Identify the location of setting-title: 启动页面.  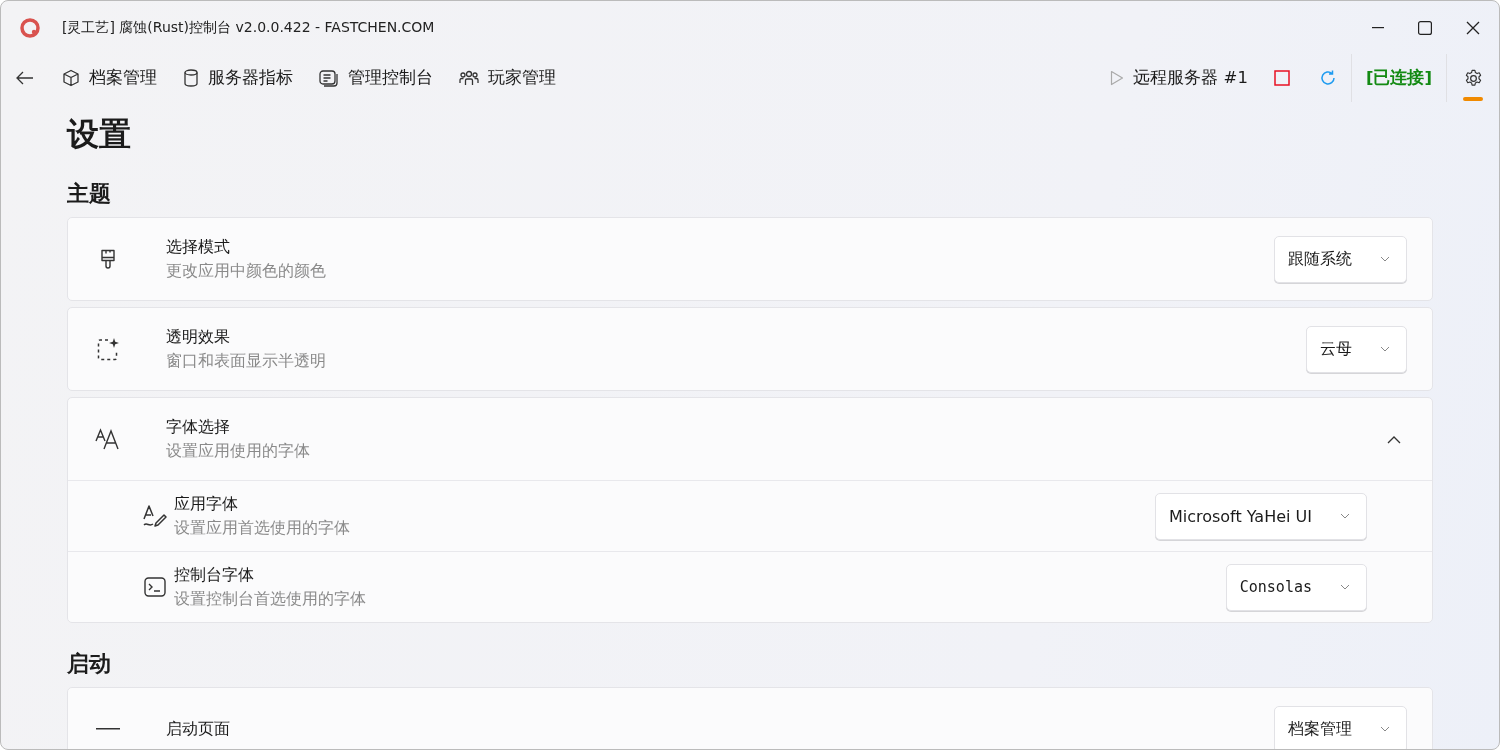
(198, 729).